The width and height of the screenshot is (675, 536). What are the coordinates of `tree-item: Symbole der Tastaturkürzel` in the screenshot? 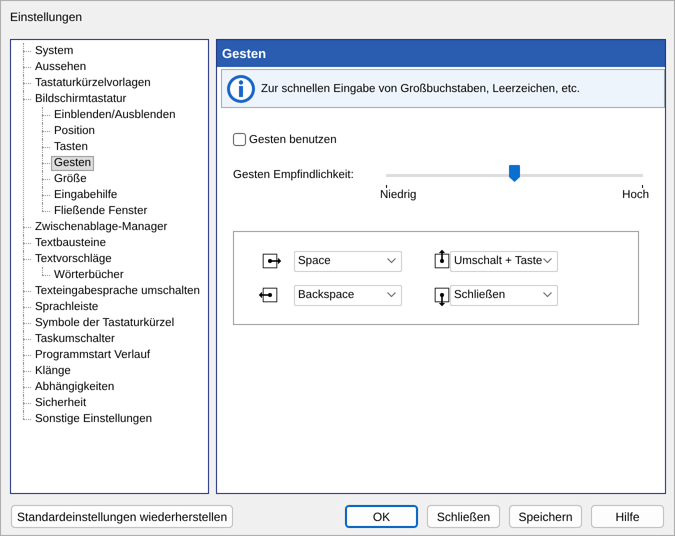 It's located at (105, 323).